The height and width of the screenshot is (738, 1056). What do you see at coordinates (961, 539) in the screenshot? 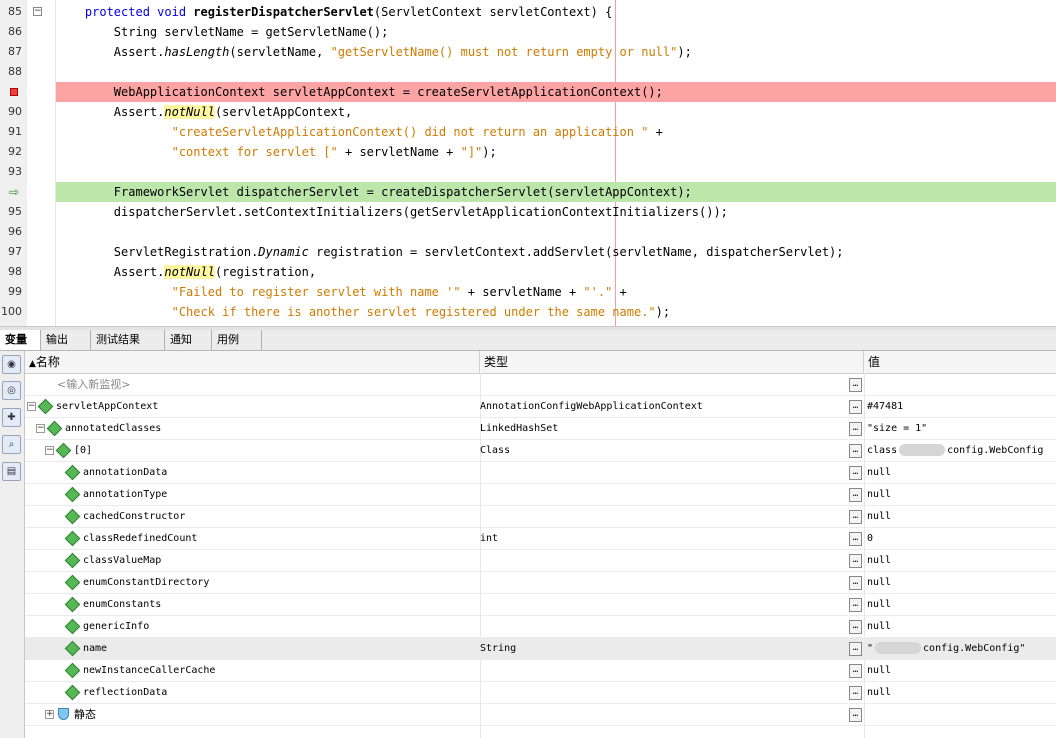
I see `variable-value-cell: 0` at bounding box center [961, 539].